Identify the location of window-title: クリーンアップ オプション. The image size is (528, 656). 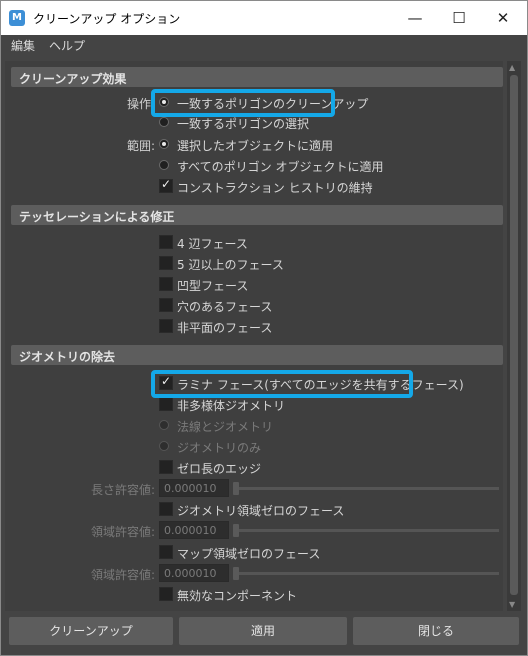
(107, 19).